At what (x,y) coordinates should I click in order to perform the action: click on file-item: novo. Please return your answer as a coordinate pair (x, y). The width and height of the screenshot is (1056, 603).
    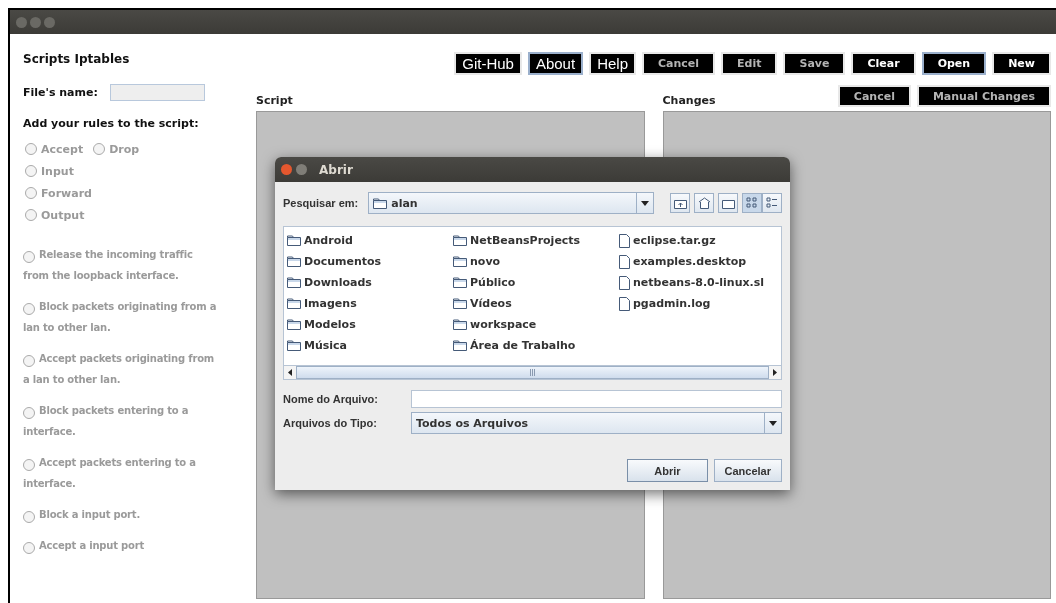
    Looking at the image, I should click on (536, 261).